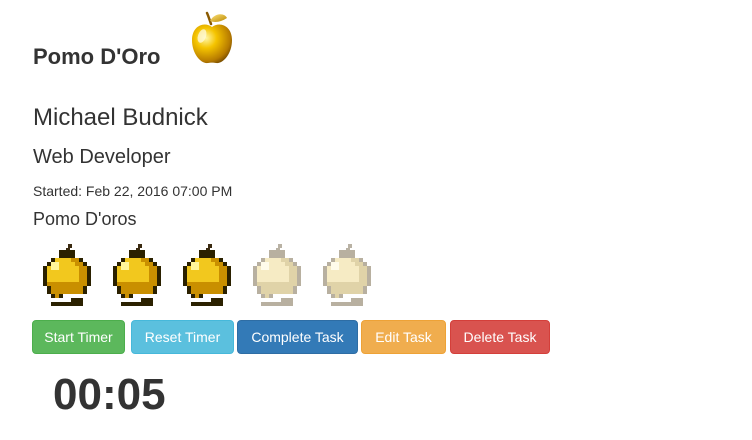 The height and width of the screenshot is (440, 752). What do you see at coordinates (78, 337) in the screenshot?
I see `start-timer-button: Start Timer` at bounding box center [78, 337].